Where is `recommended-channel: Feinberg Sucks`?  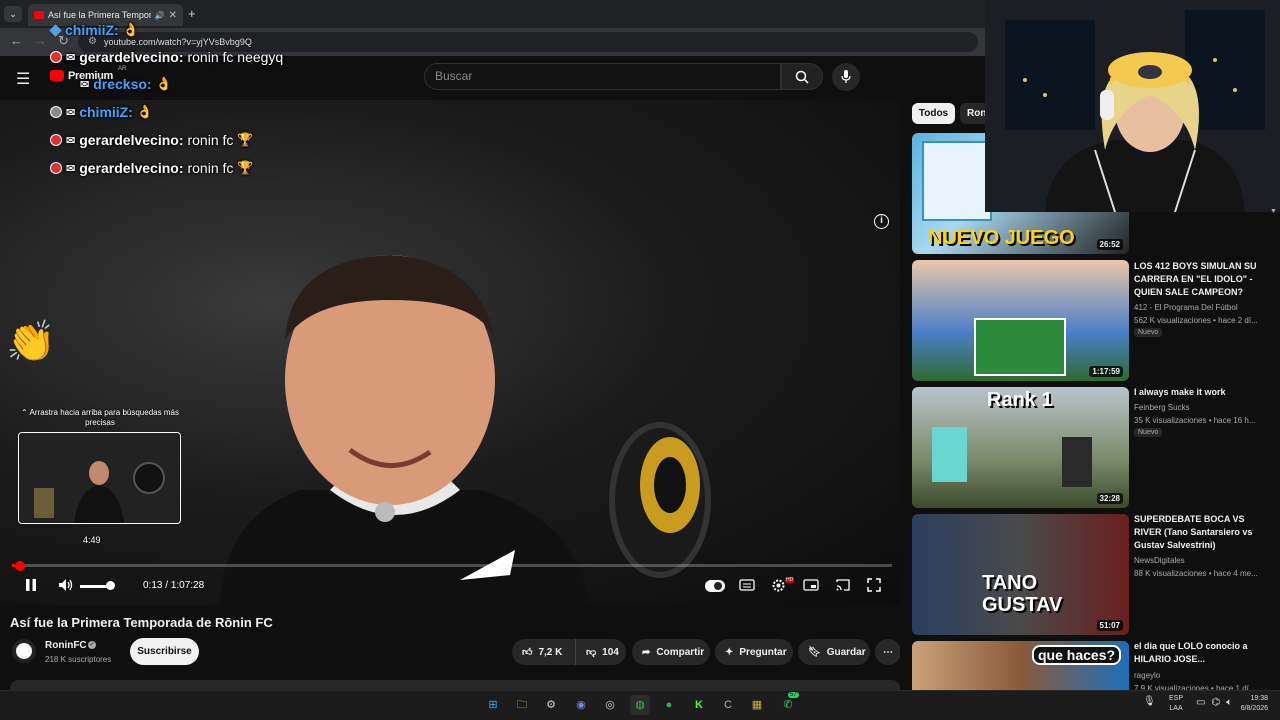 recommended-channel: Feinberg Sucks is located at coordinates (1204, 407).